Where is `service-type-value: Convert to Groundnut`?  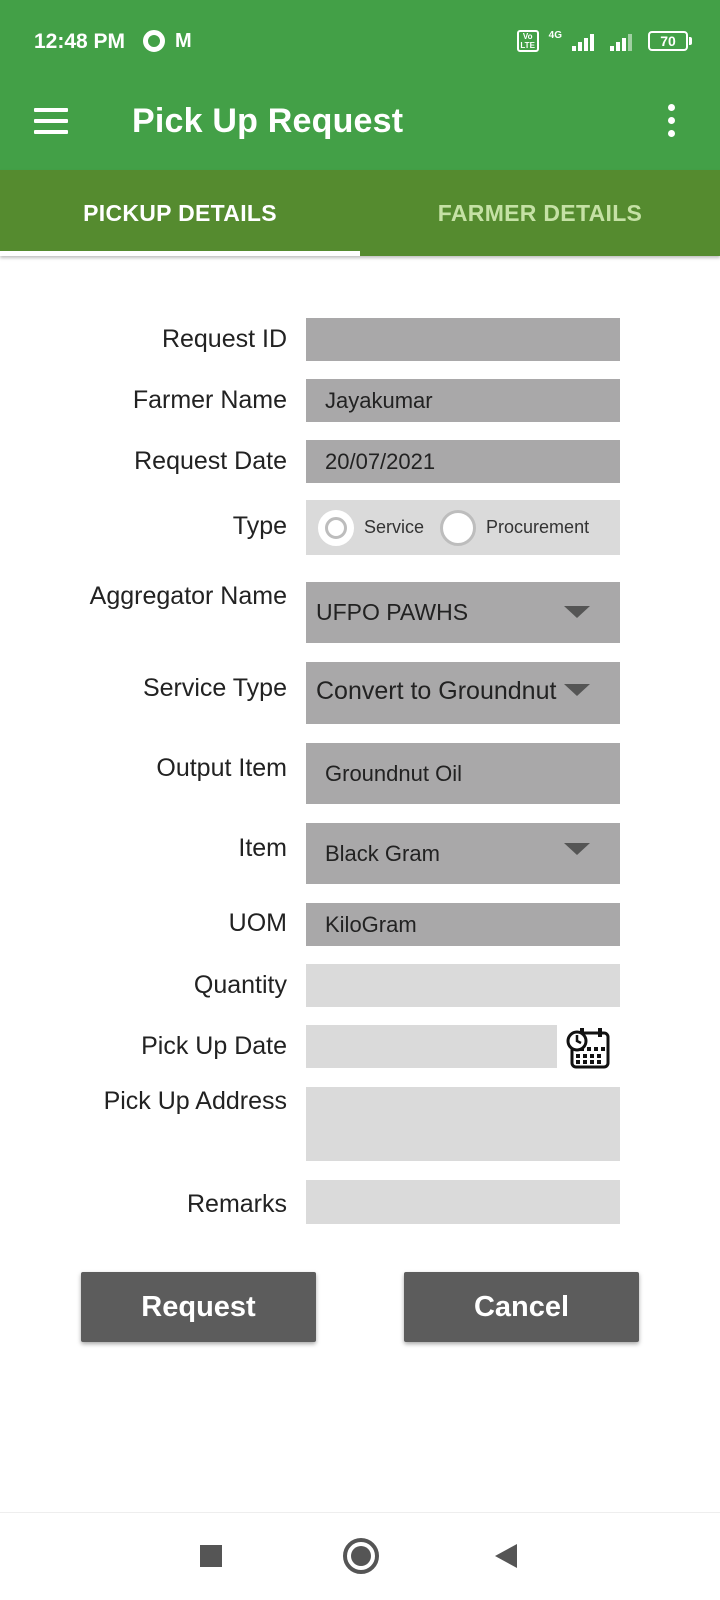 service-type-value: Convert to Groundnut is located at coordinates (436, 691).